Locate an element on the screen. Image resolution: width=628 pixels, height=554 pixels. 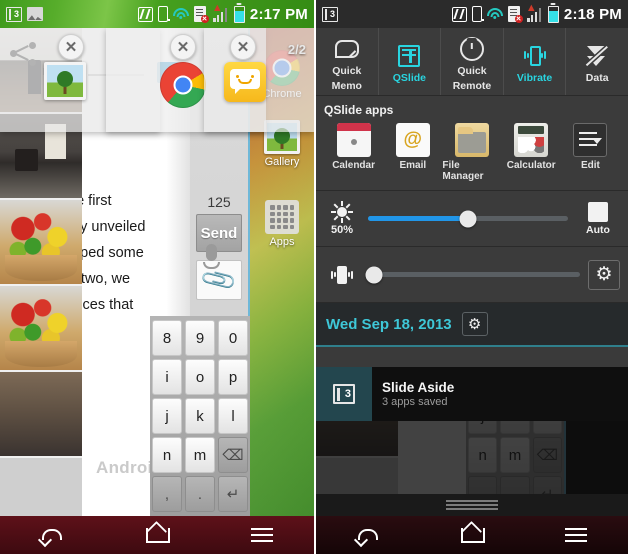
status-bar: 3 ▲ 2:17 PM is located at coordinates (157, 14).